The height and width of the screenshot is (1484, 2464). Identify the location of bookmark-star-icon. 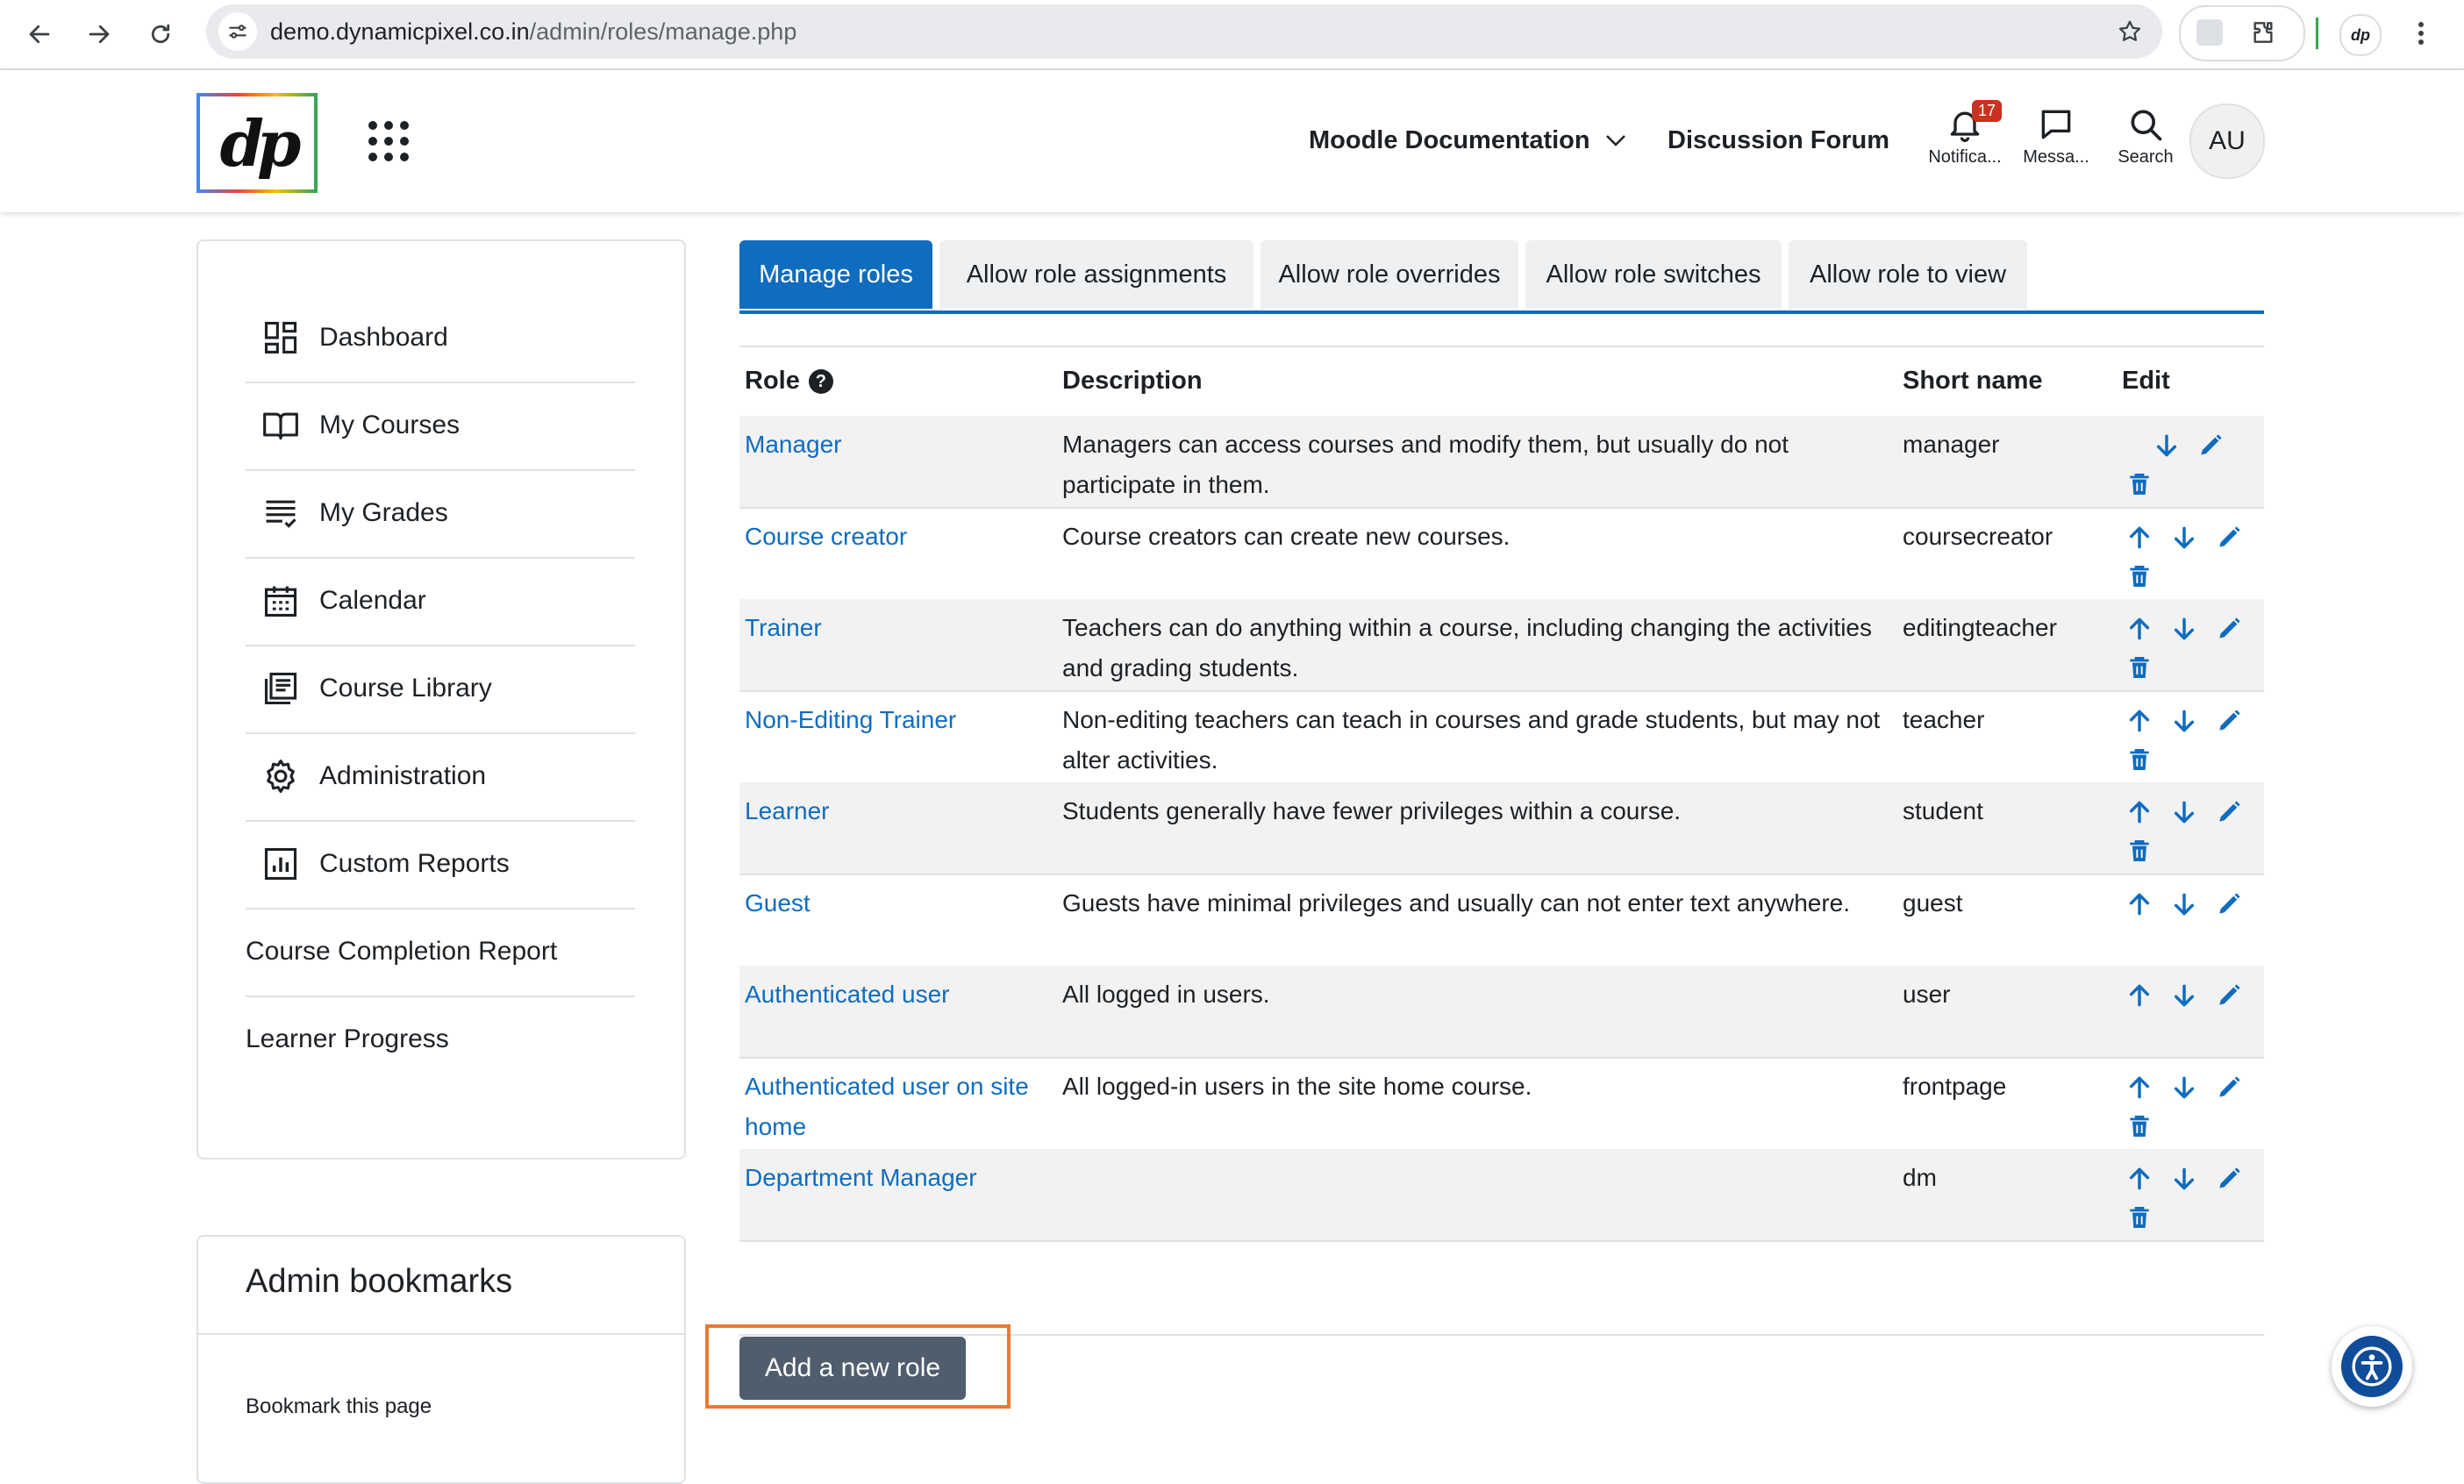
(2130, 31).